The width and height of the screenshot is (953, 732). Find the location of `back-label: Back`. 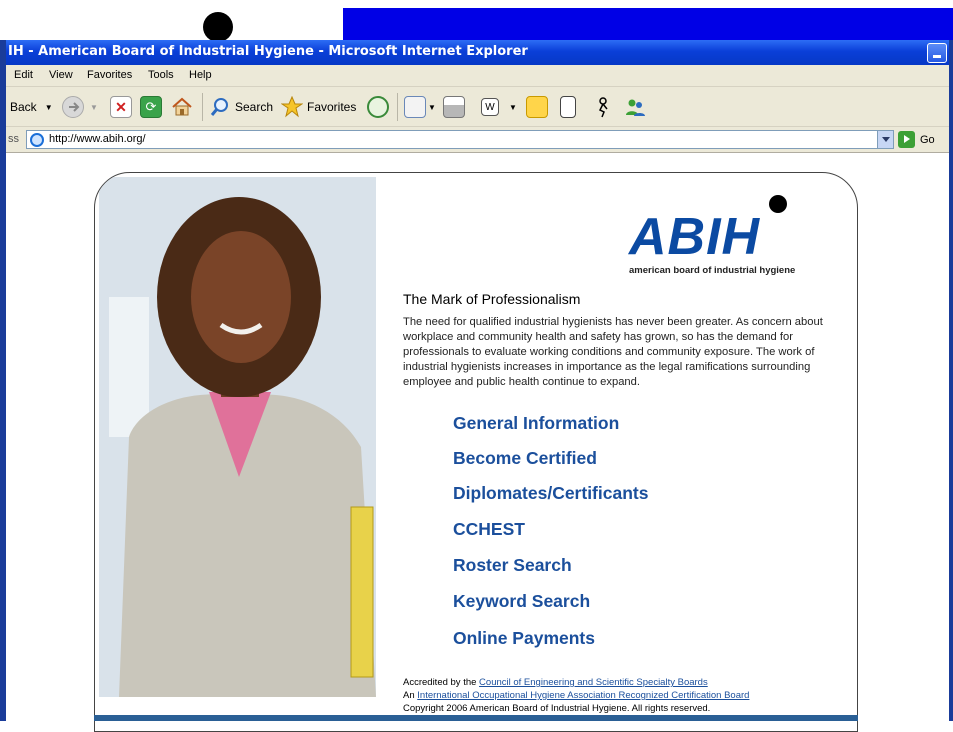

back-label: Back is located at coordinates (23, 107).